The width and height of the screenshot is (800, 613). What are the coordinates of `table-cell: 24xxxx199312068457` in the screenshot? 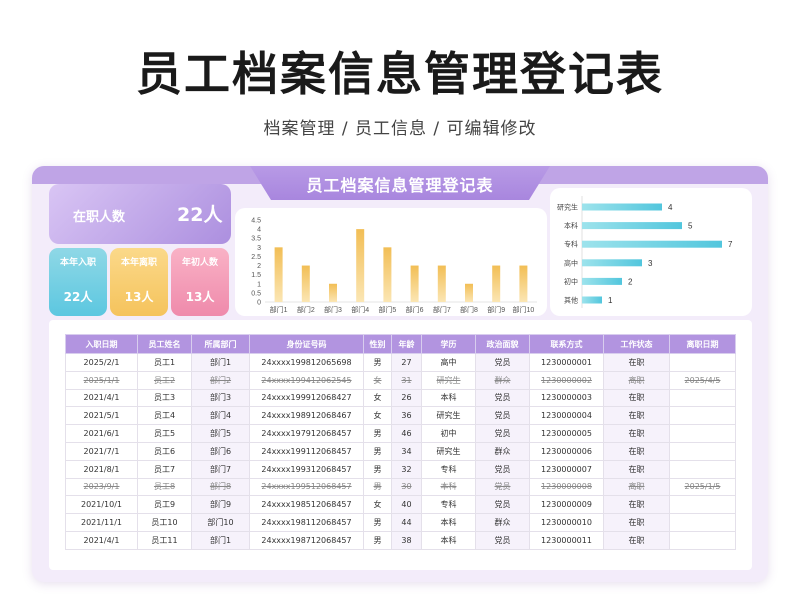 It's located at (306, 469).